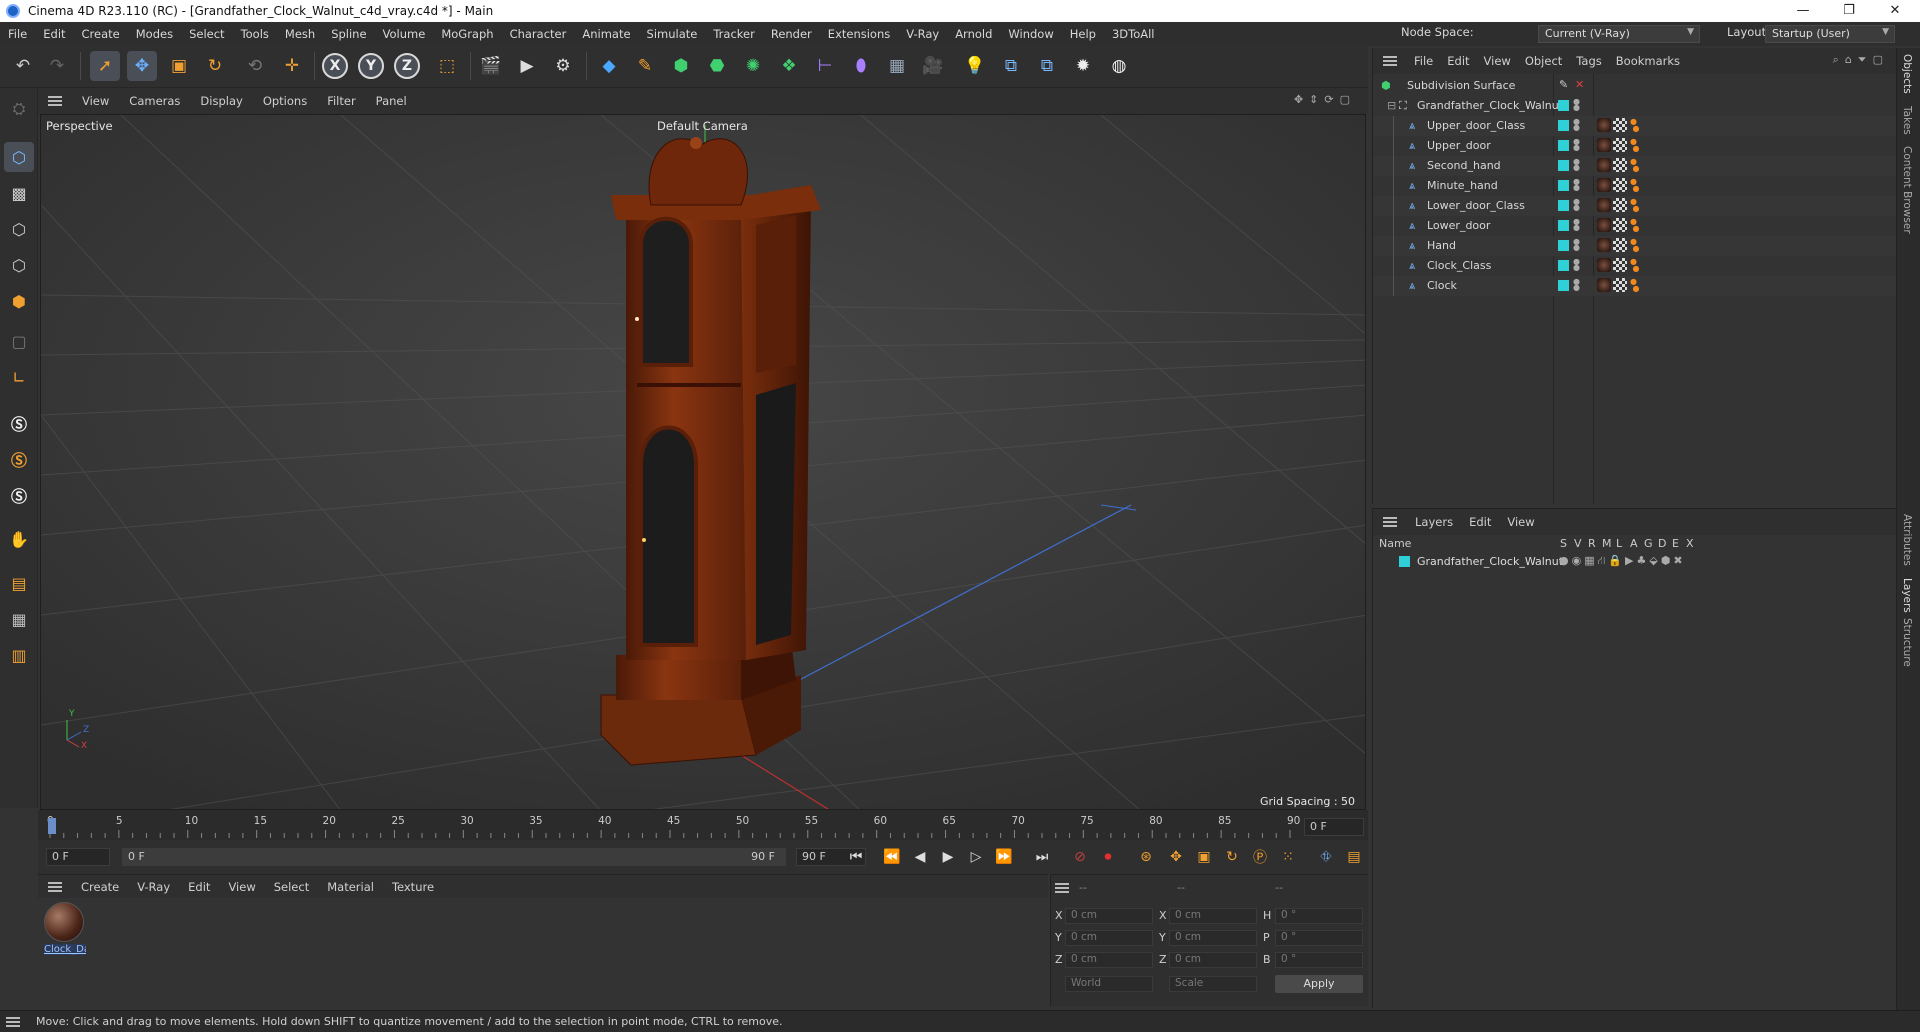 The height and width of the screenshot is (1032, 1920). I want to click on object-menu-file: File, so click(1423, 61).